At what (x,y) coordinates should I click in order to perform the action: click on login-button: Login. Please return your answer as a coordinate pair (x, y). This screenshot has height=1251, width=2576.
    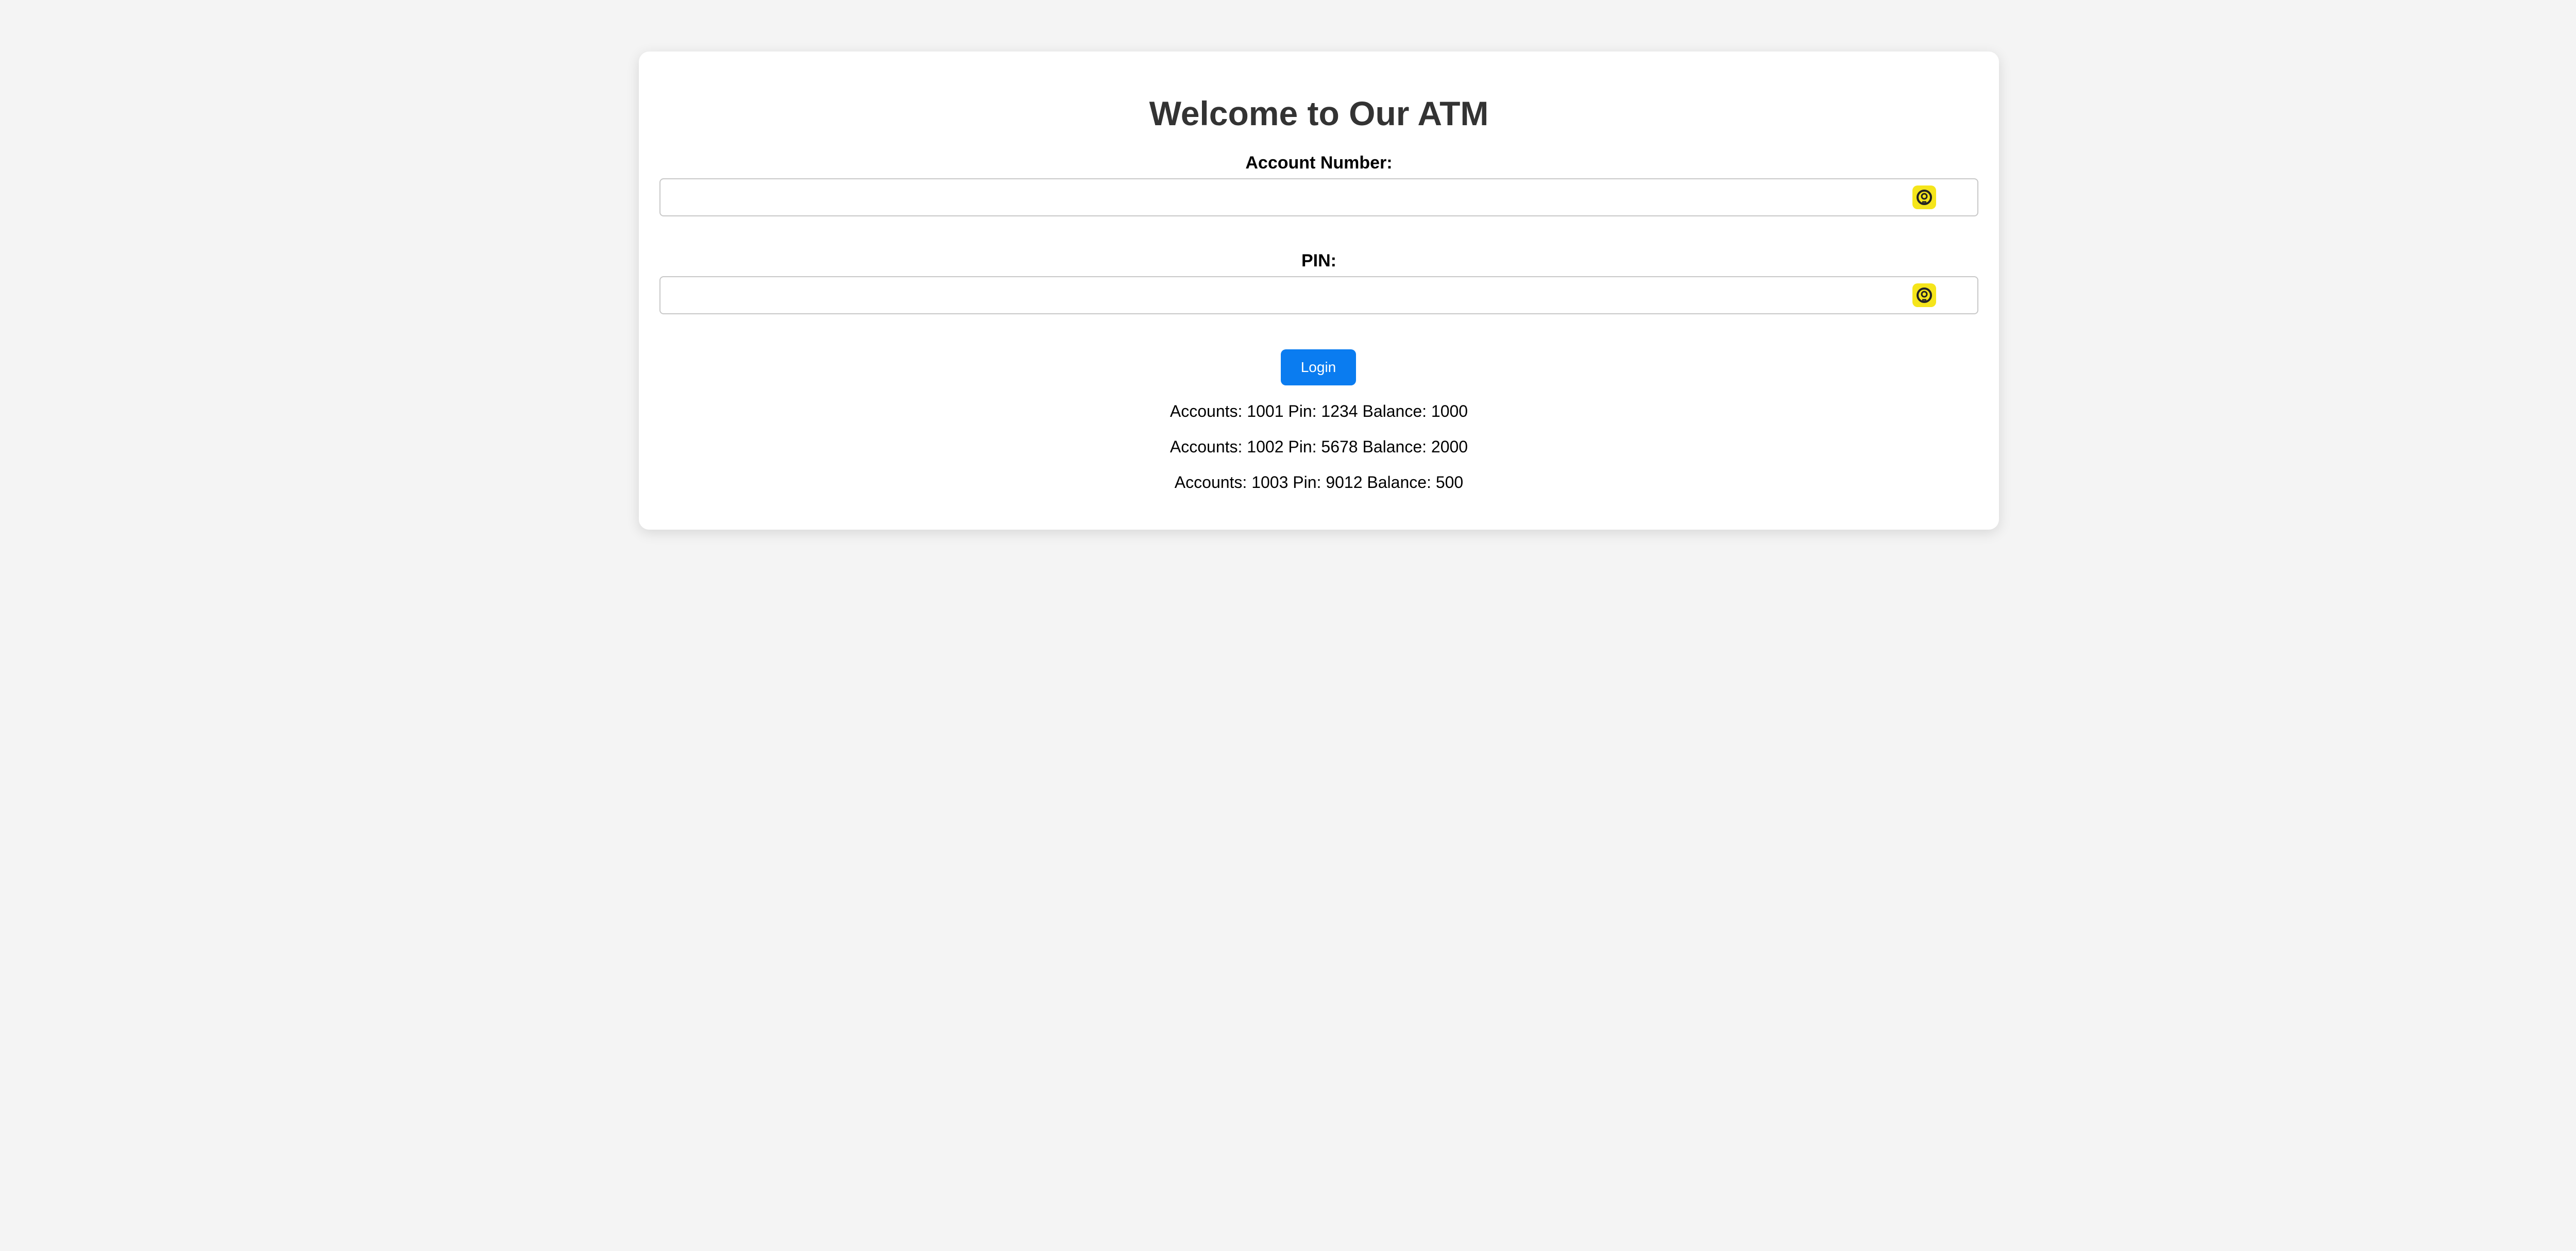
    Looking at the image, I should click on (1318, 367).